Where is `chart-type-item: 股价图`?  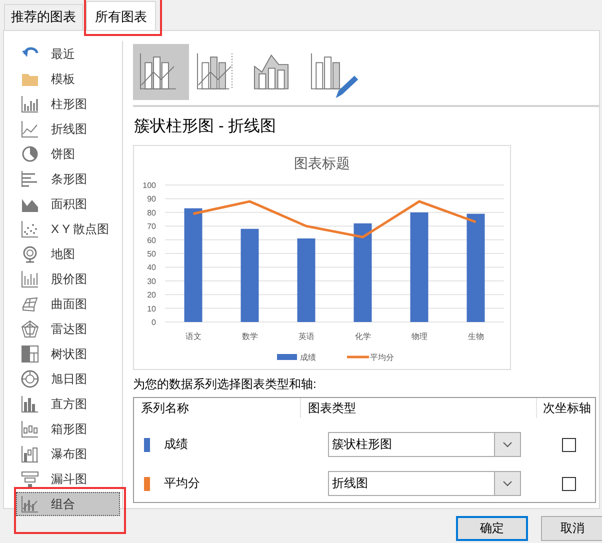
chart-type-item: 股价图 is located at coordinates (68, 279).